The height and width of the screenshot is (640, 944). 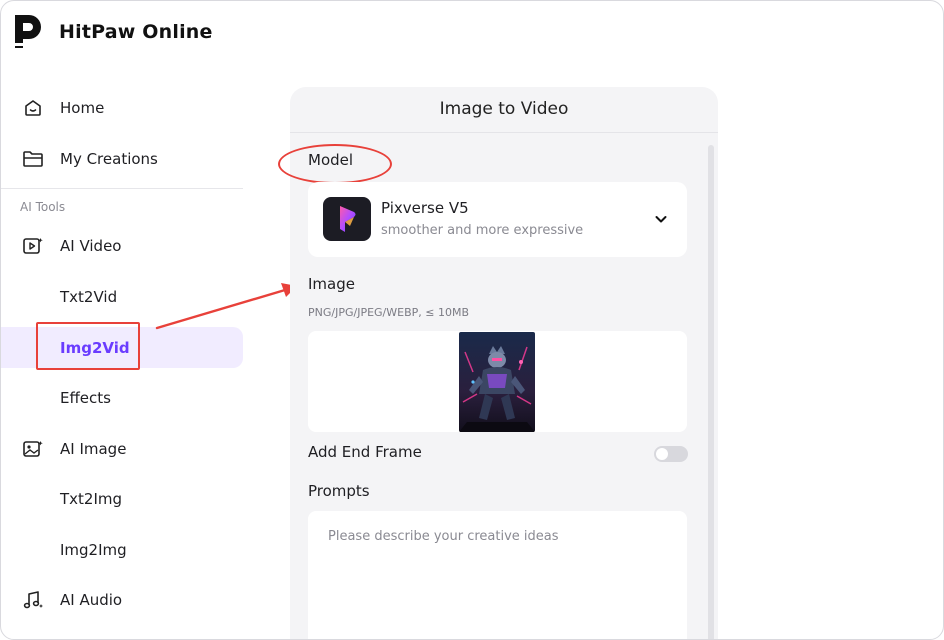 I want to click on app-title: HitPaw Online, so click(x=136, y=32).